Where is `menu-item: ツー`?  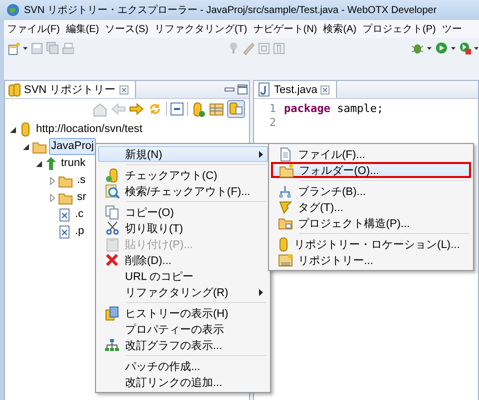
menu-item: ツー is located at coordinates (452, 29).